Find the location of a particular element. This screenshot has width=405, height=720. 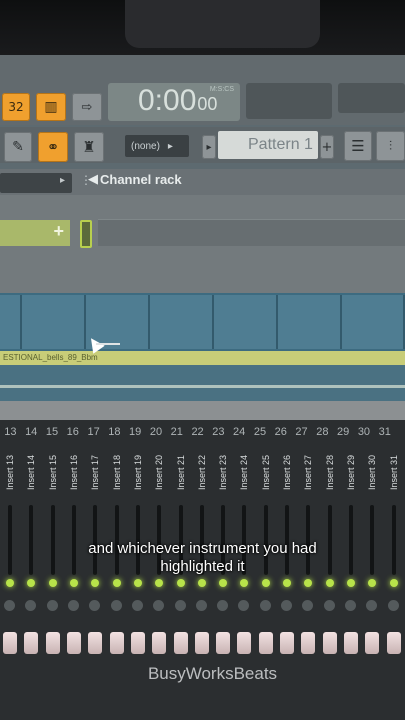

mixer-insert-strip: Insert 14 is located at coordinates (31, 472).